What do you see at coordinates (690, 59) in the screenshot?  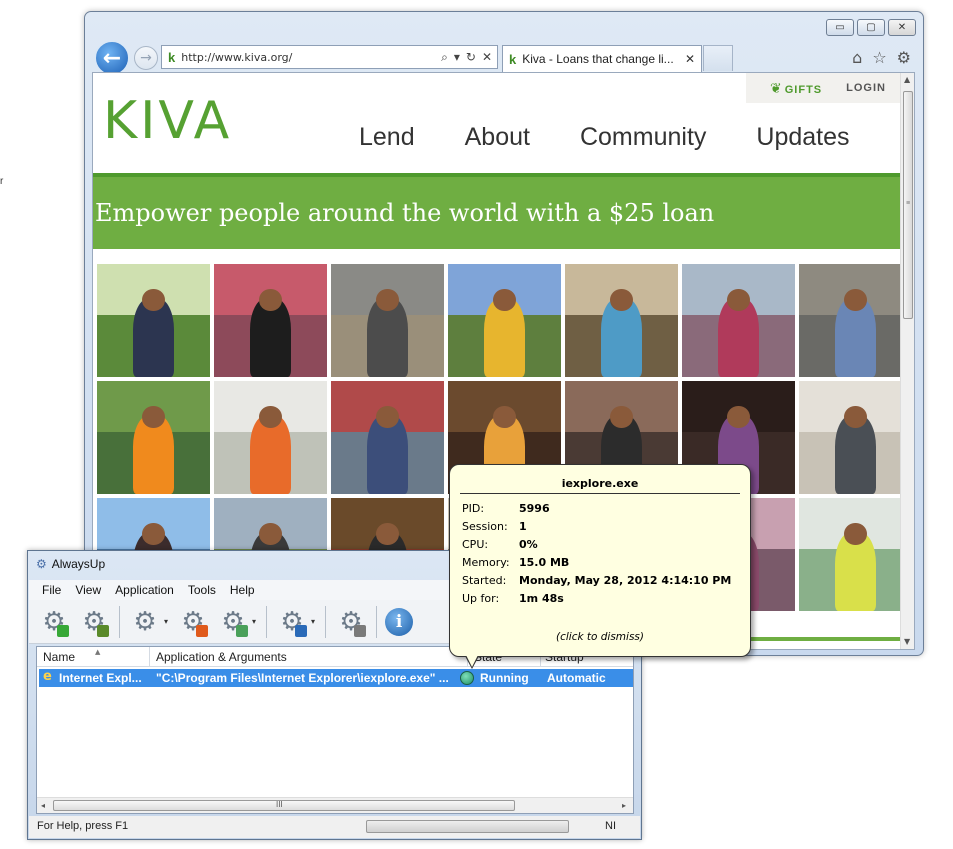 I see `tab-close-icon: ✕` at bounding box center [690, 59].